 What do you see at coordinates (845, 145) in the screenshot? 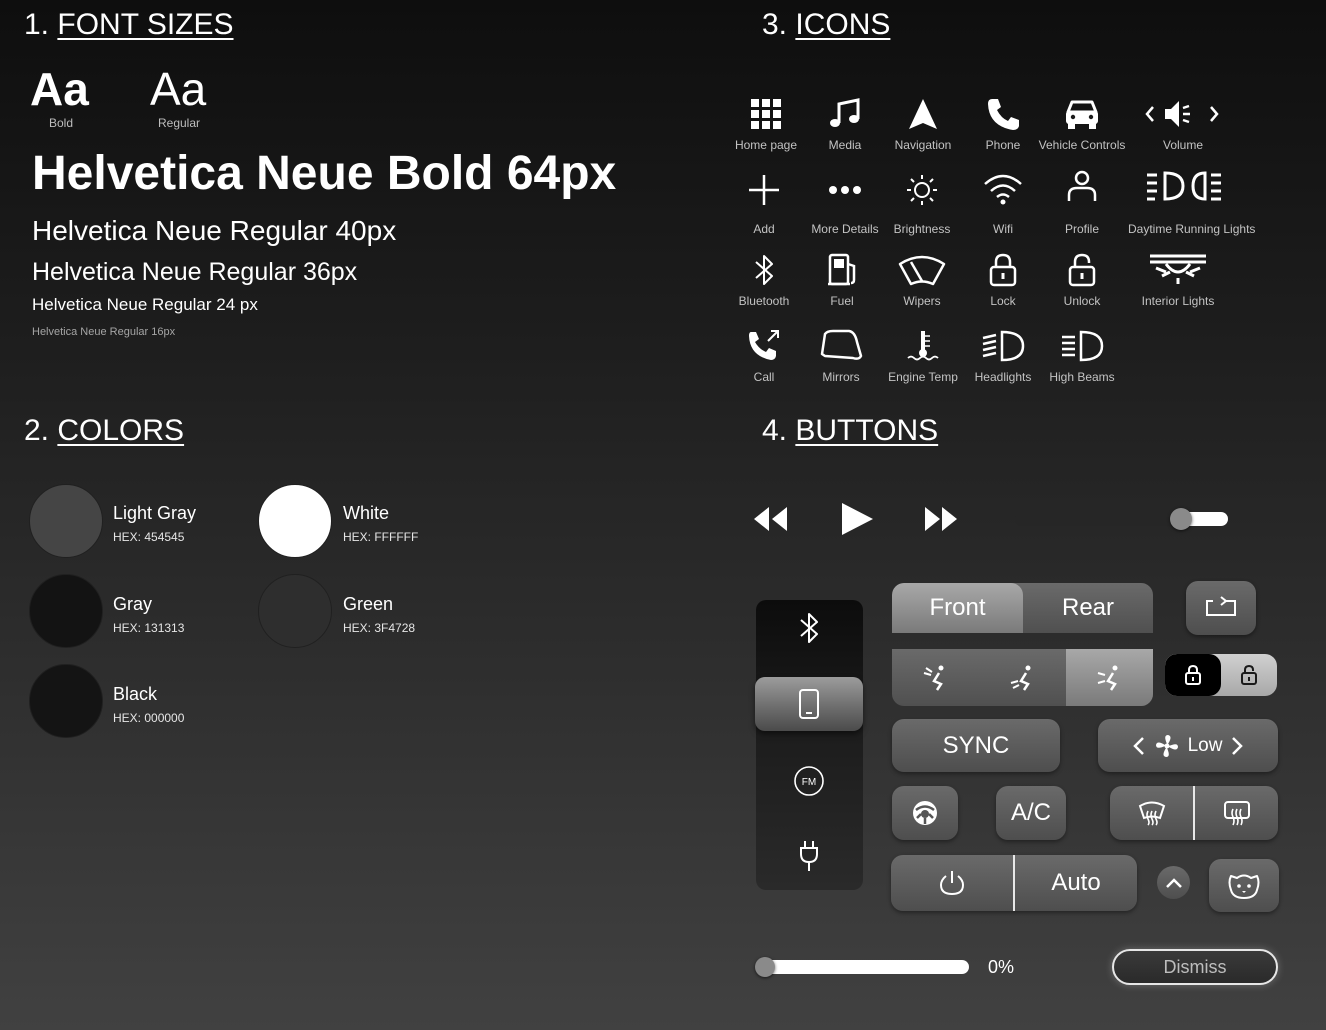
I see `icon-label: Media` at bounding box center [845, 145].